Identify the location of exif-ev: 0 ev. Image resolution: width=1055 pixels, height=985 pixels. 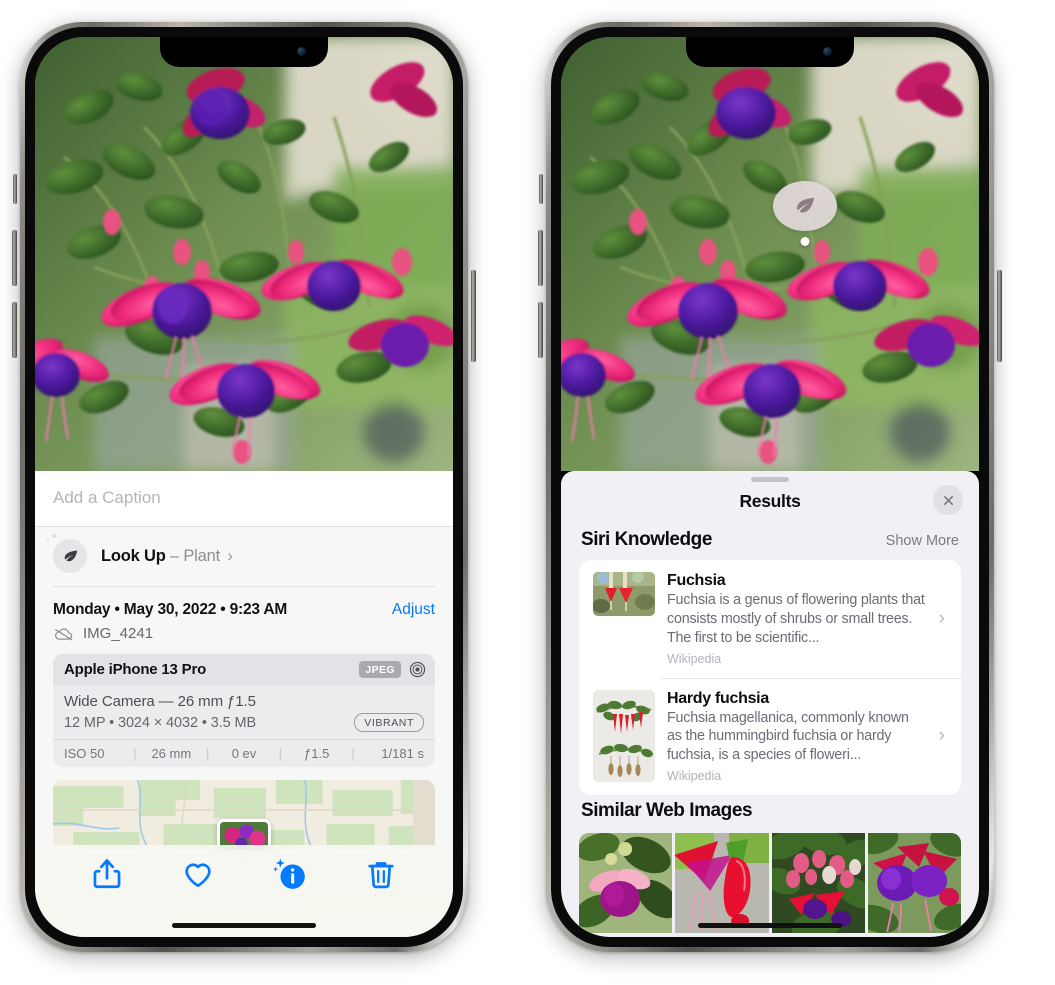
(244, 753).